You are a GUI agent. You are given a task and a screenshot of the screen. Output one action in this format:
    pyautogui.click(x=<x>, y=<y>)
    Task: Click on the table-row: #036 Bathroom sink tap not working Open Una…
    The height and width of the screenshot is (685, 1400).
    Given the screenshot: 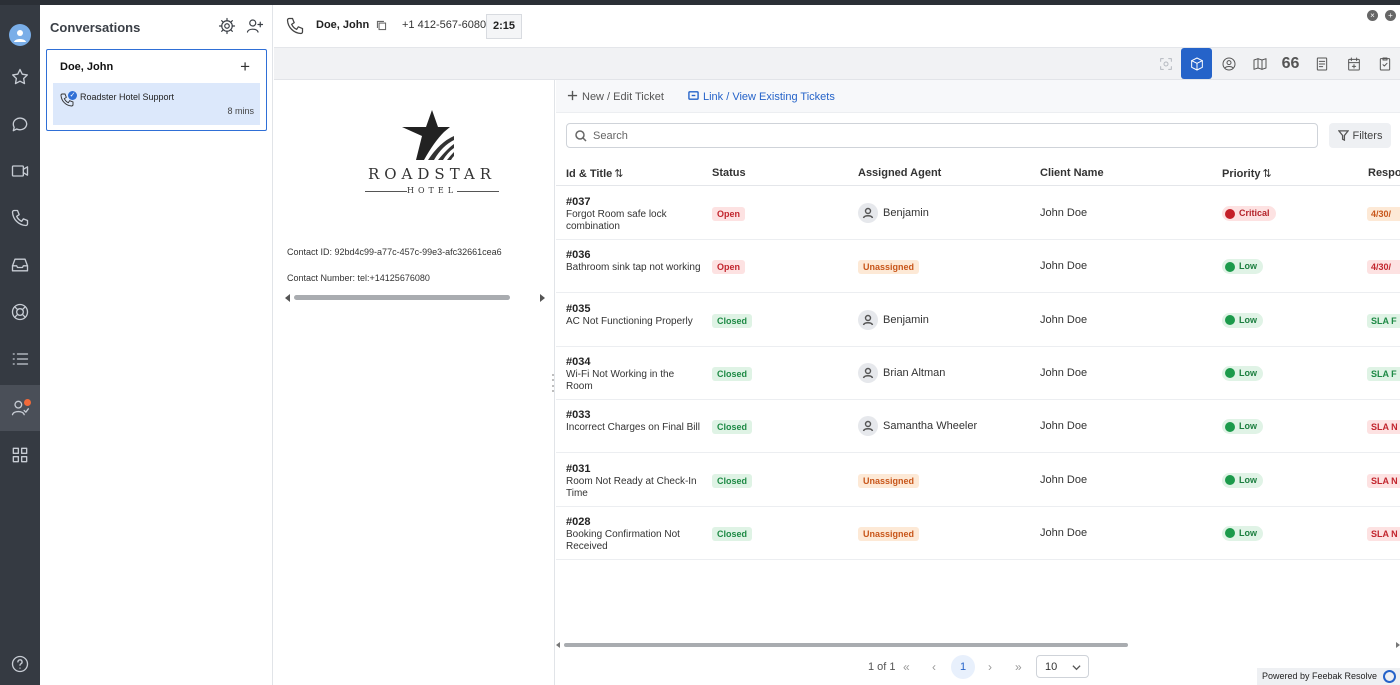 What is the action you would take?
    pyautogui.click(x=978, y=267)
    